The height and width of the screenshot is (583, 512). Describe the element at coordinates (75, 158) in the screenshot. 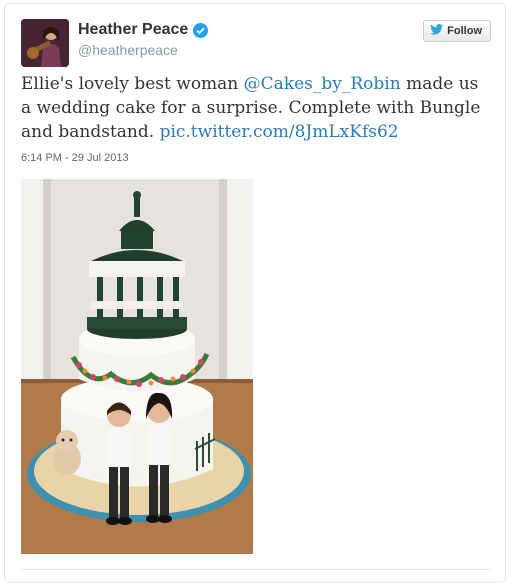

I see `tweet-timestamp: 6:14 PM - 29 Jul 2013` at that location.